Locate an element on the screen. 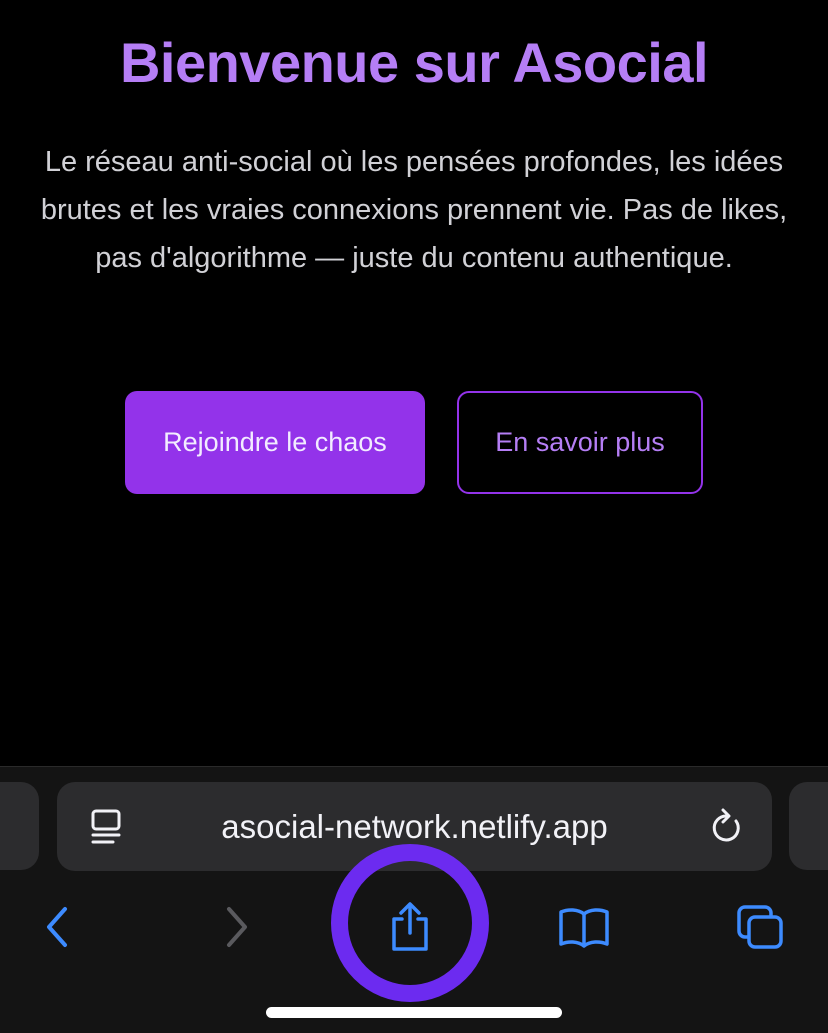  forward-button is located at coordinates (236, 927).